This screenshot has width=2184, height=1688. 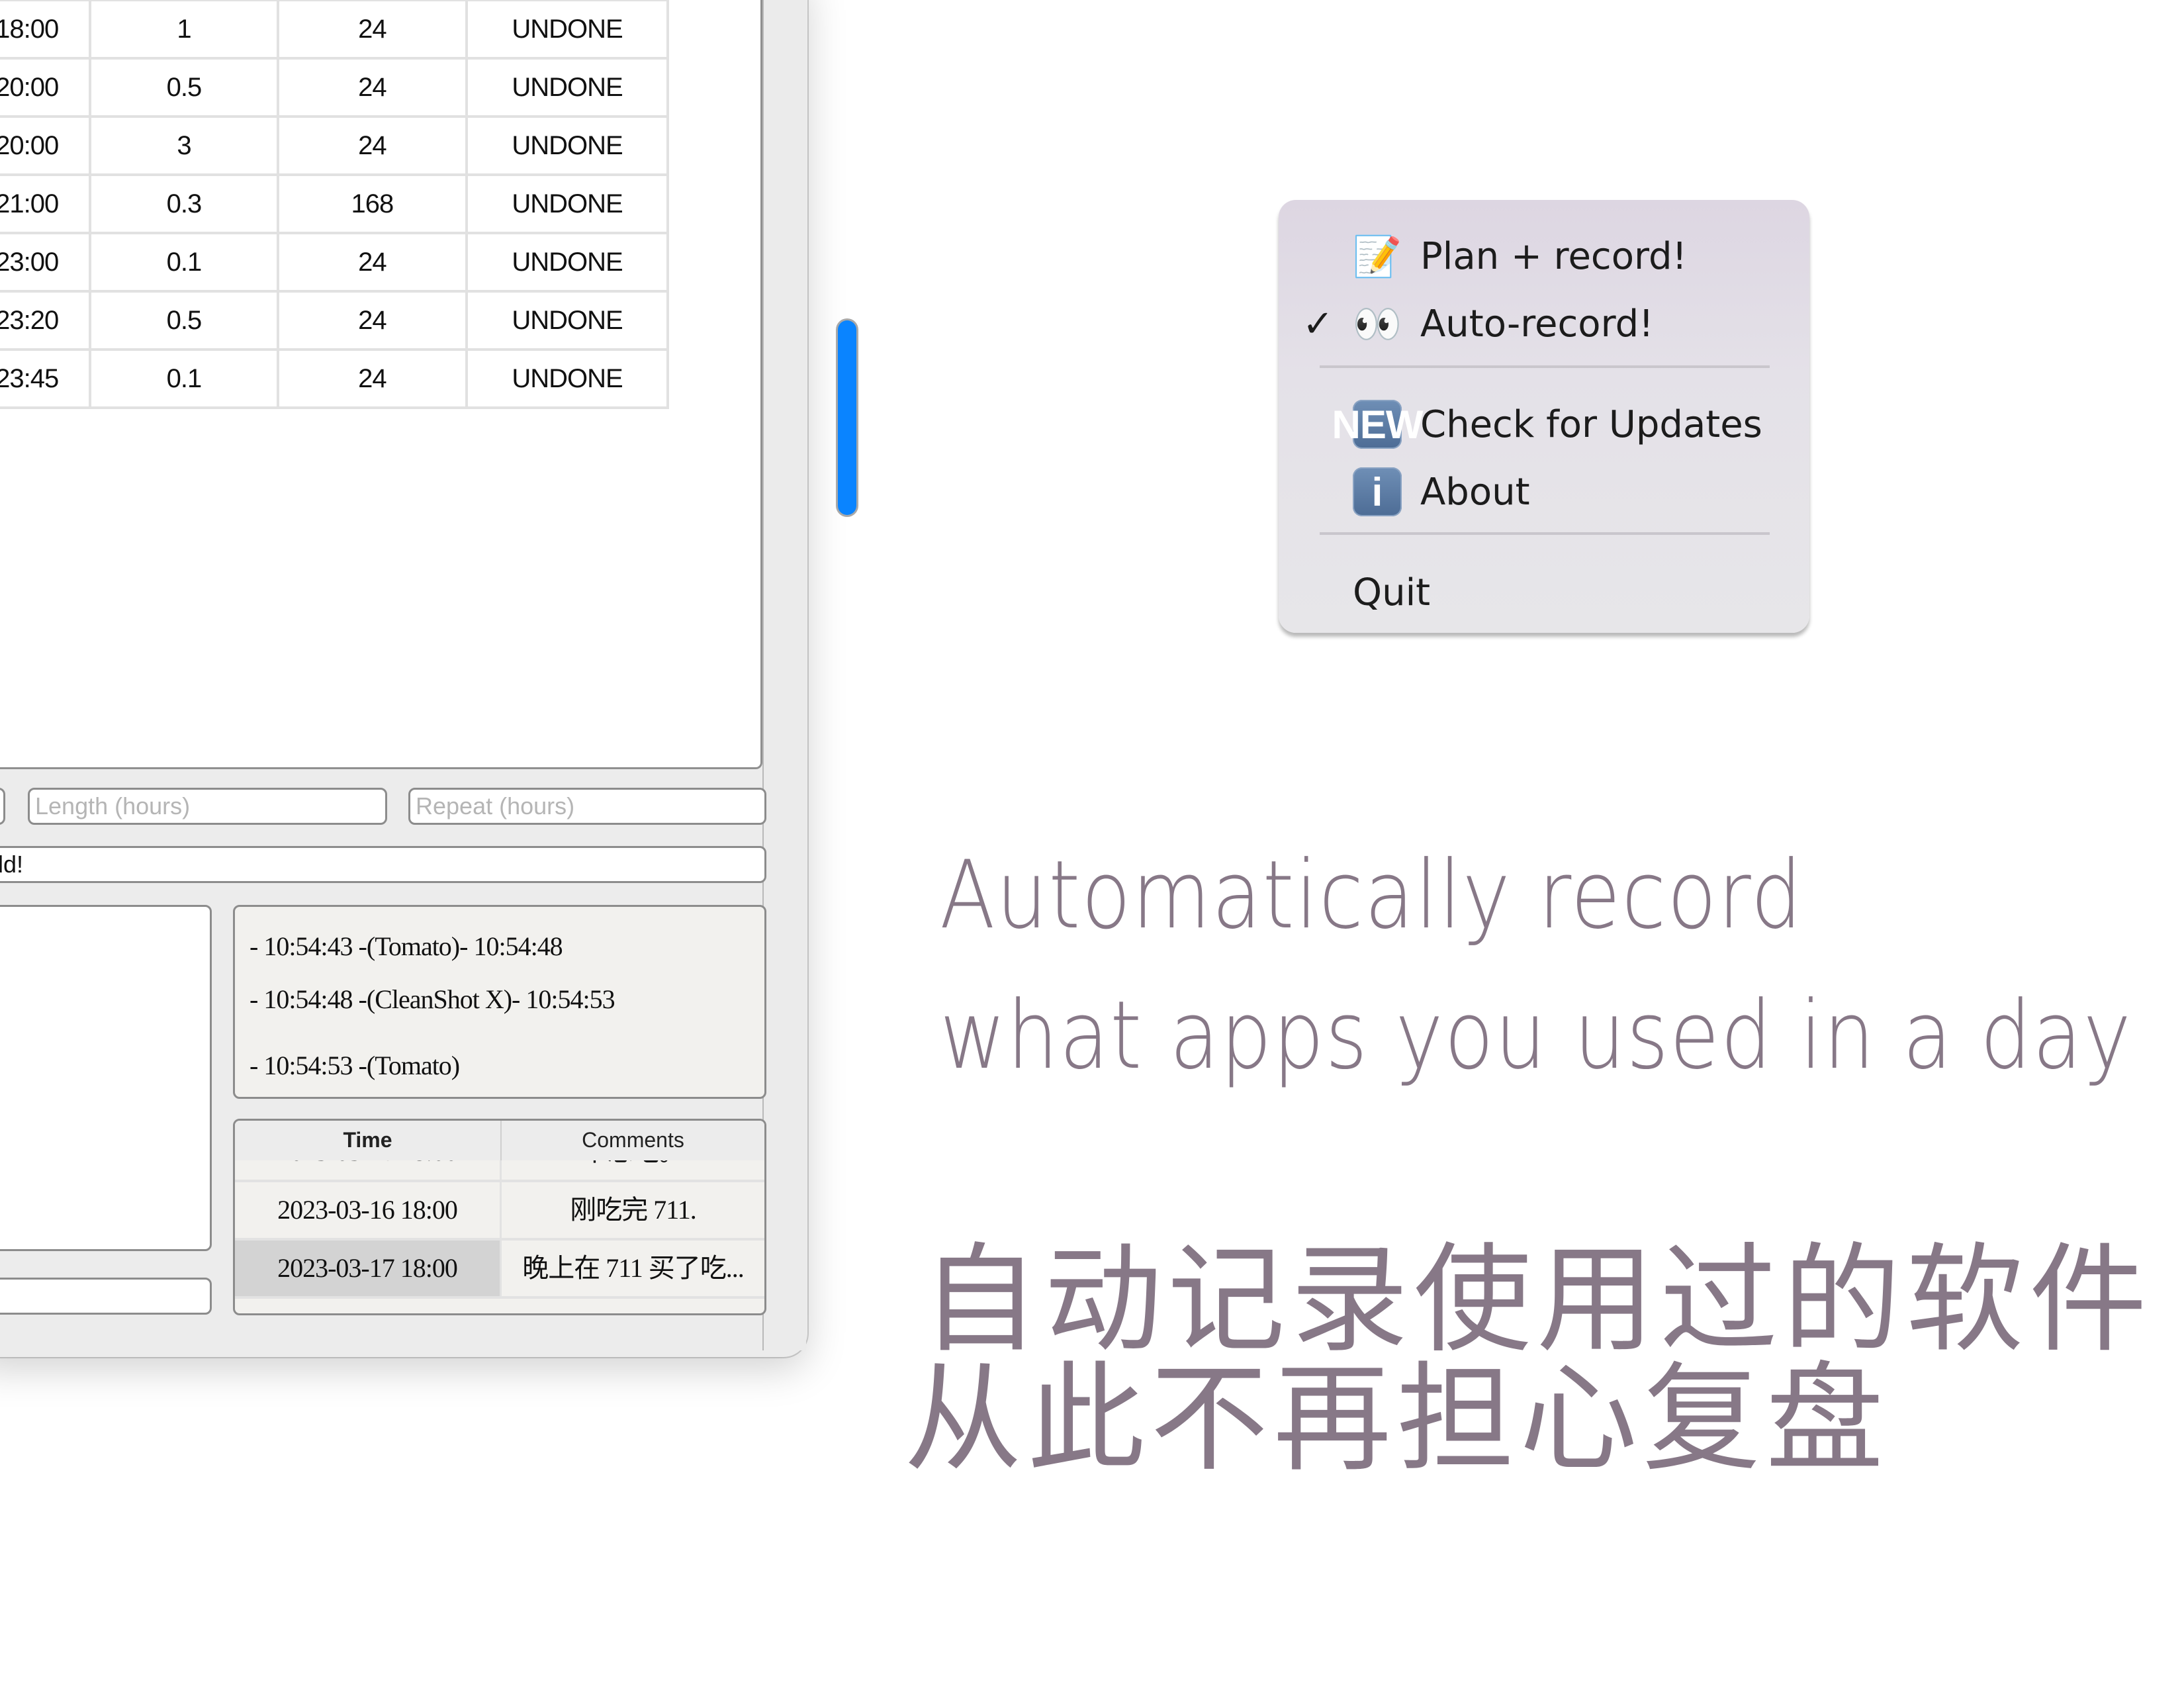 I want to click on bottom-left-input, so click(x=106, y=1296).